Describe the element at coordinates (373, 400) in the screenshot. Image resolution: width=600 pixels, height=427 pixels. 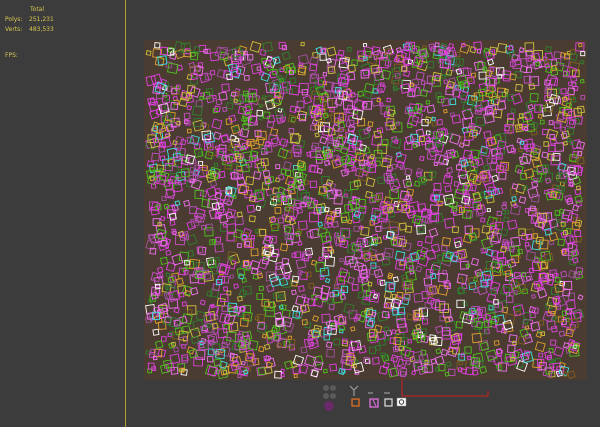
I see `emitter-icon` at that location.